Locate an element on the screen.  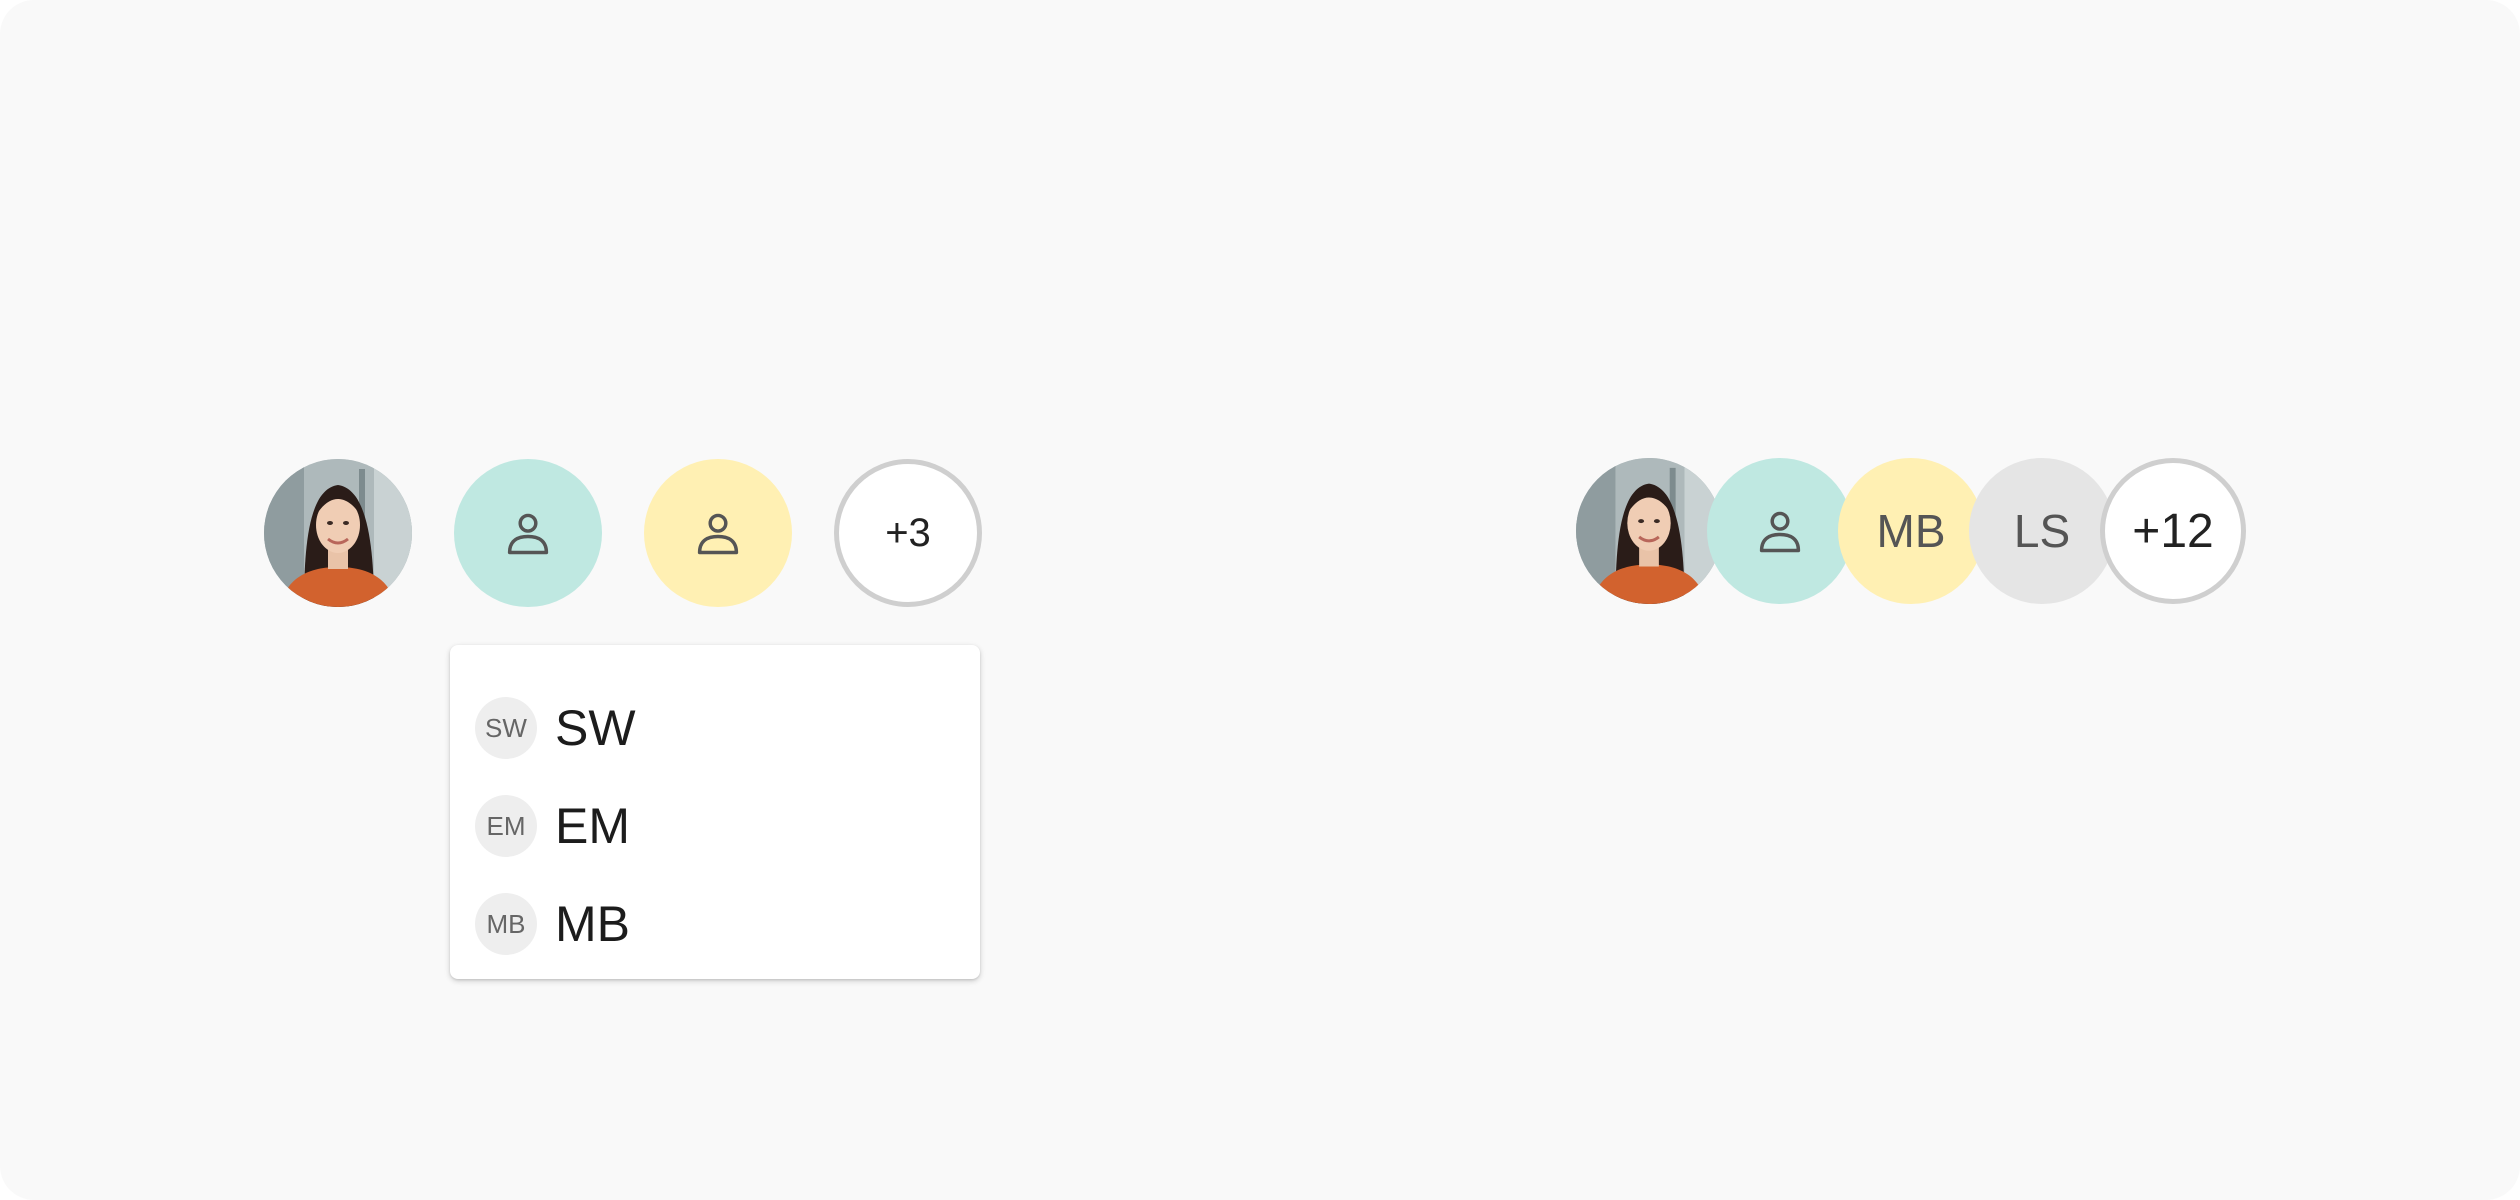
menu-item-mb: MB MB is located at coordinates (715, 924).